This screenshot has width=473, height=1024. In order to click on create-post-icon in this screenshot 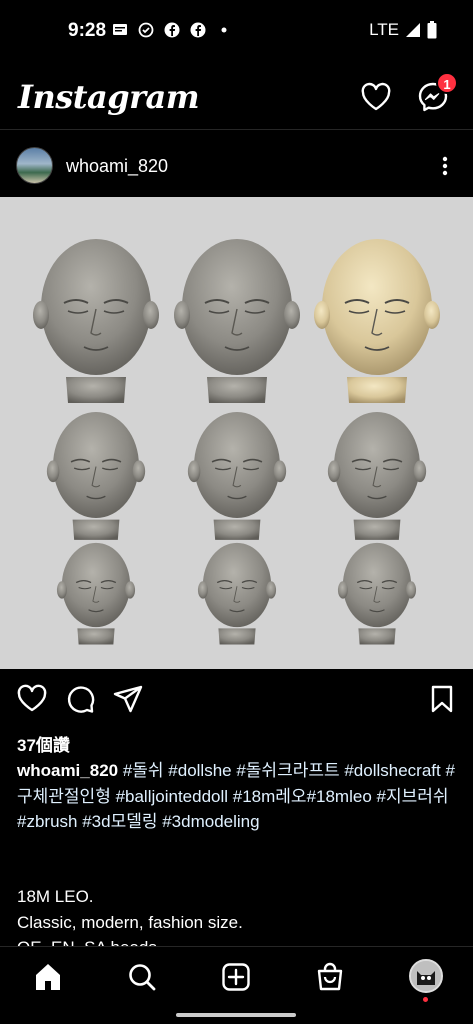, I will do `click(236, 977)`.